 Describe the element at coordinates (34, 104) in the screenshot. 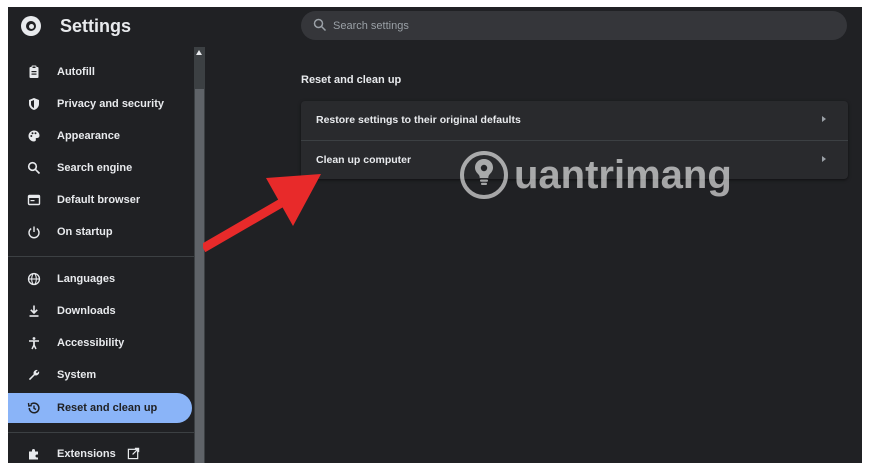

I see `shield-icon` at that location.